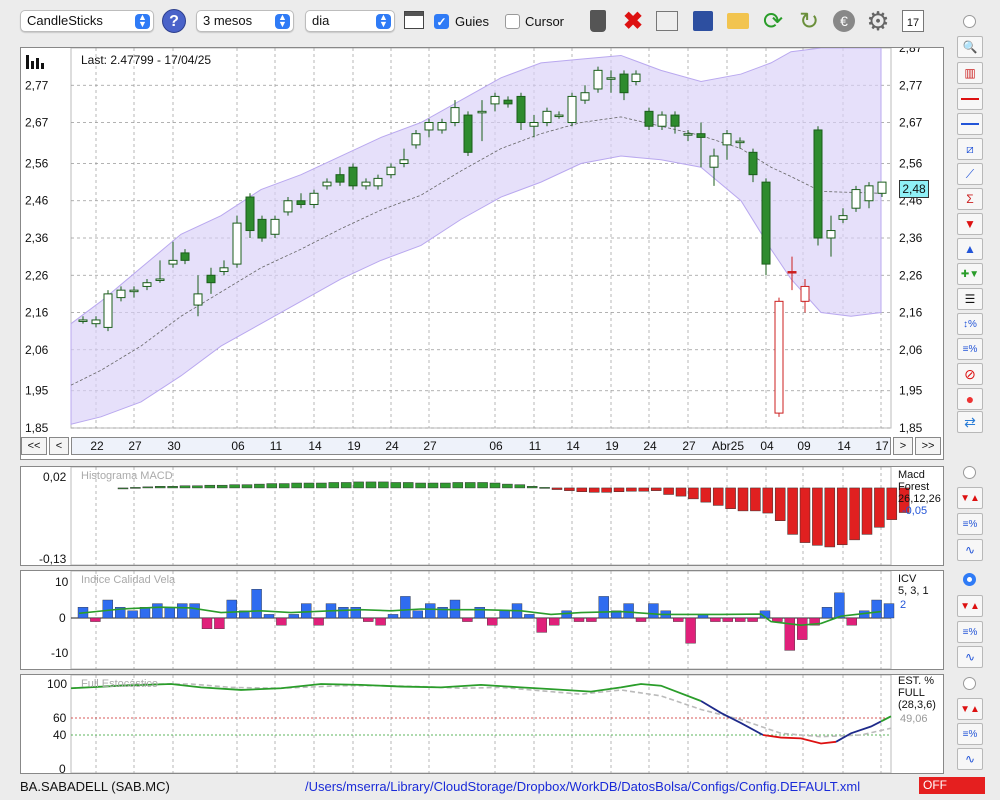 Image resolution: width=1000 pixels, height=800 pixels. What do you see at coordinates (970, 47) in the screenshot?
I see `zoom-icon: 🔍` at bounding box center [970, 47].